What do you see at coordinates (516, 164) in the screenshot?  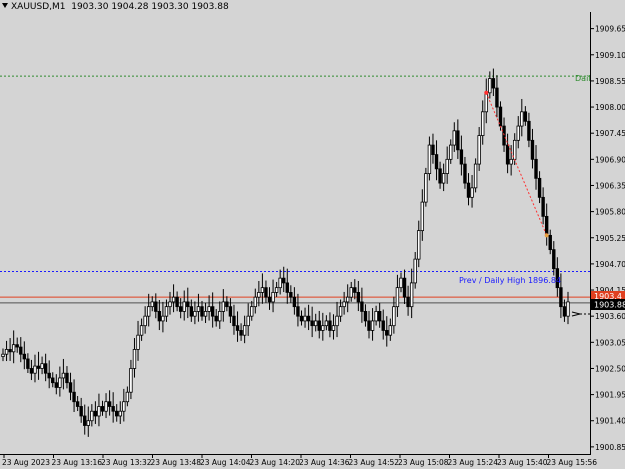 I see `trend-markers` at bounding box center [516, 164].